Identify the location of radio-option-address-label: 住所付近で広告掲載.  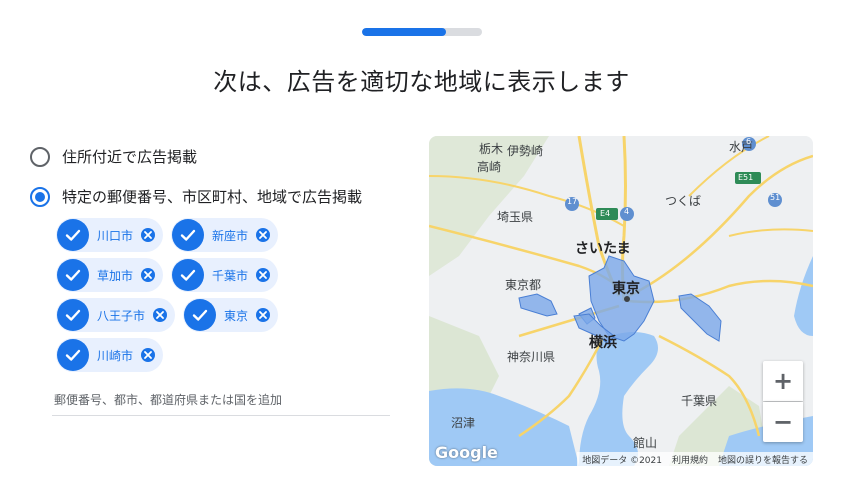
(130, 157).